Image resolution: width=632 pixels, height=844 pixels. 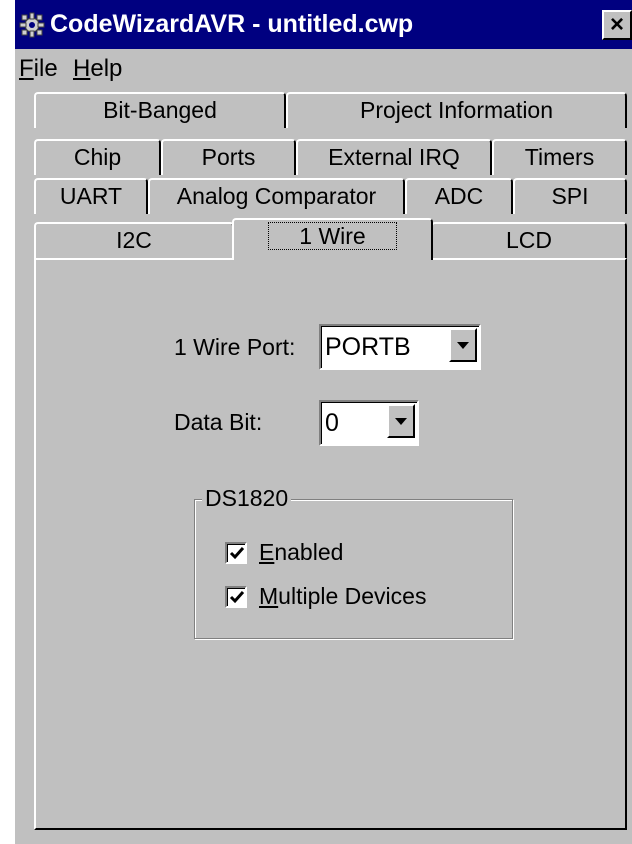 I want to click on tab-bit-banged-label: Bit-Banged, so click(x=160, y=110).